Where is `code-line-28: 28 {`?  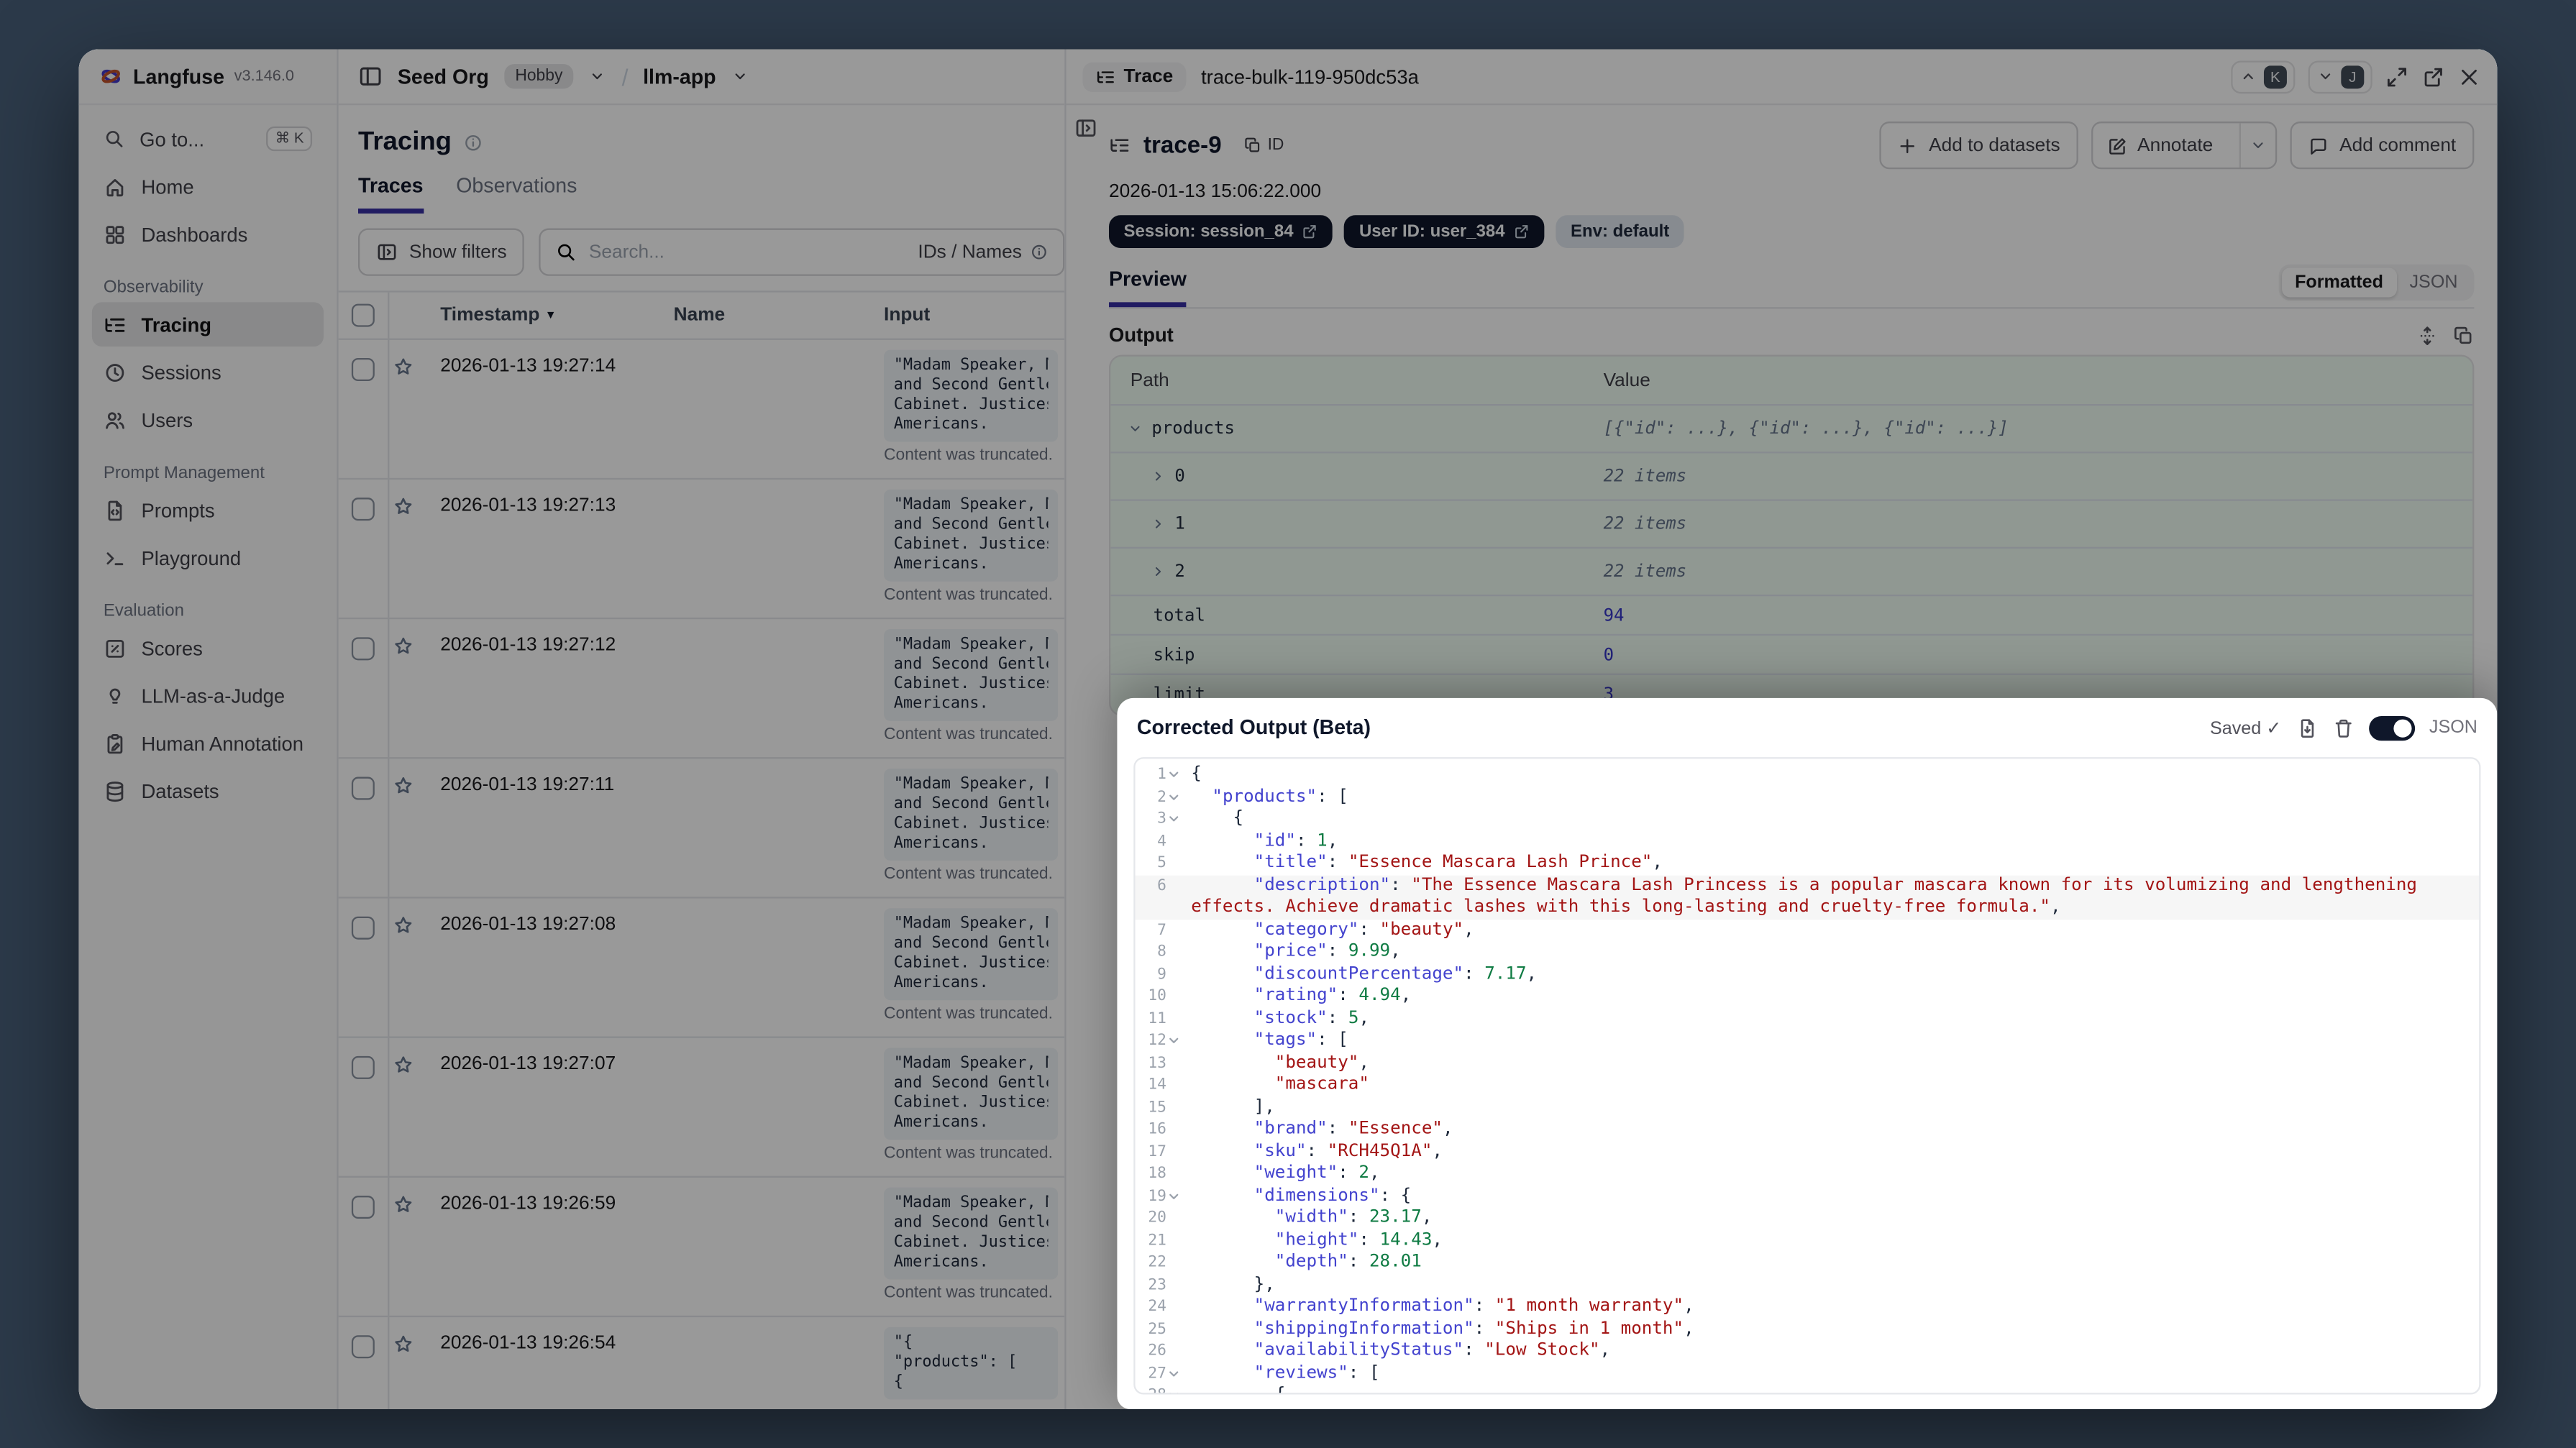 code-line-28: 28 { is located at coordinates (1808, 1389).